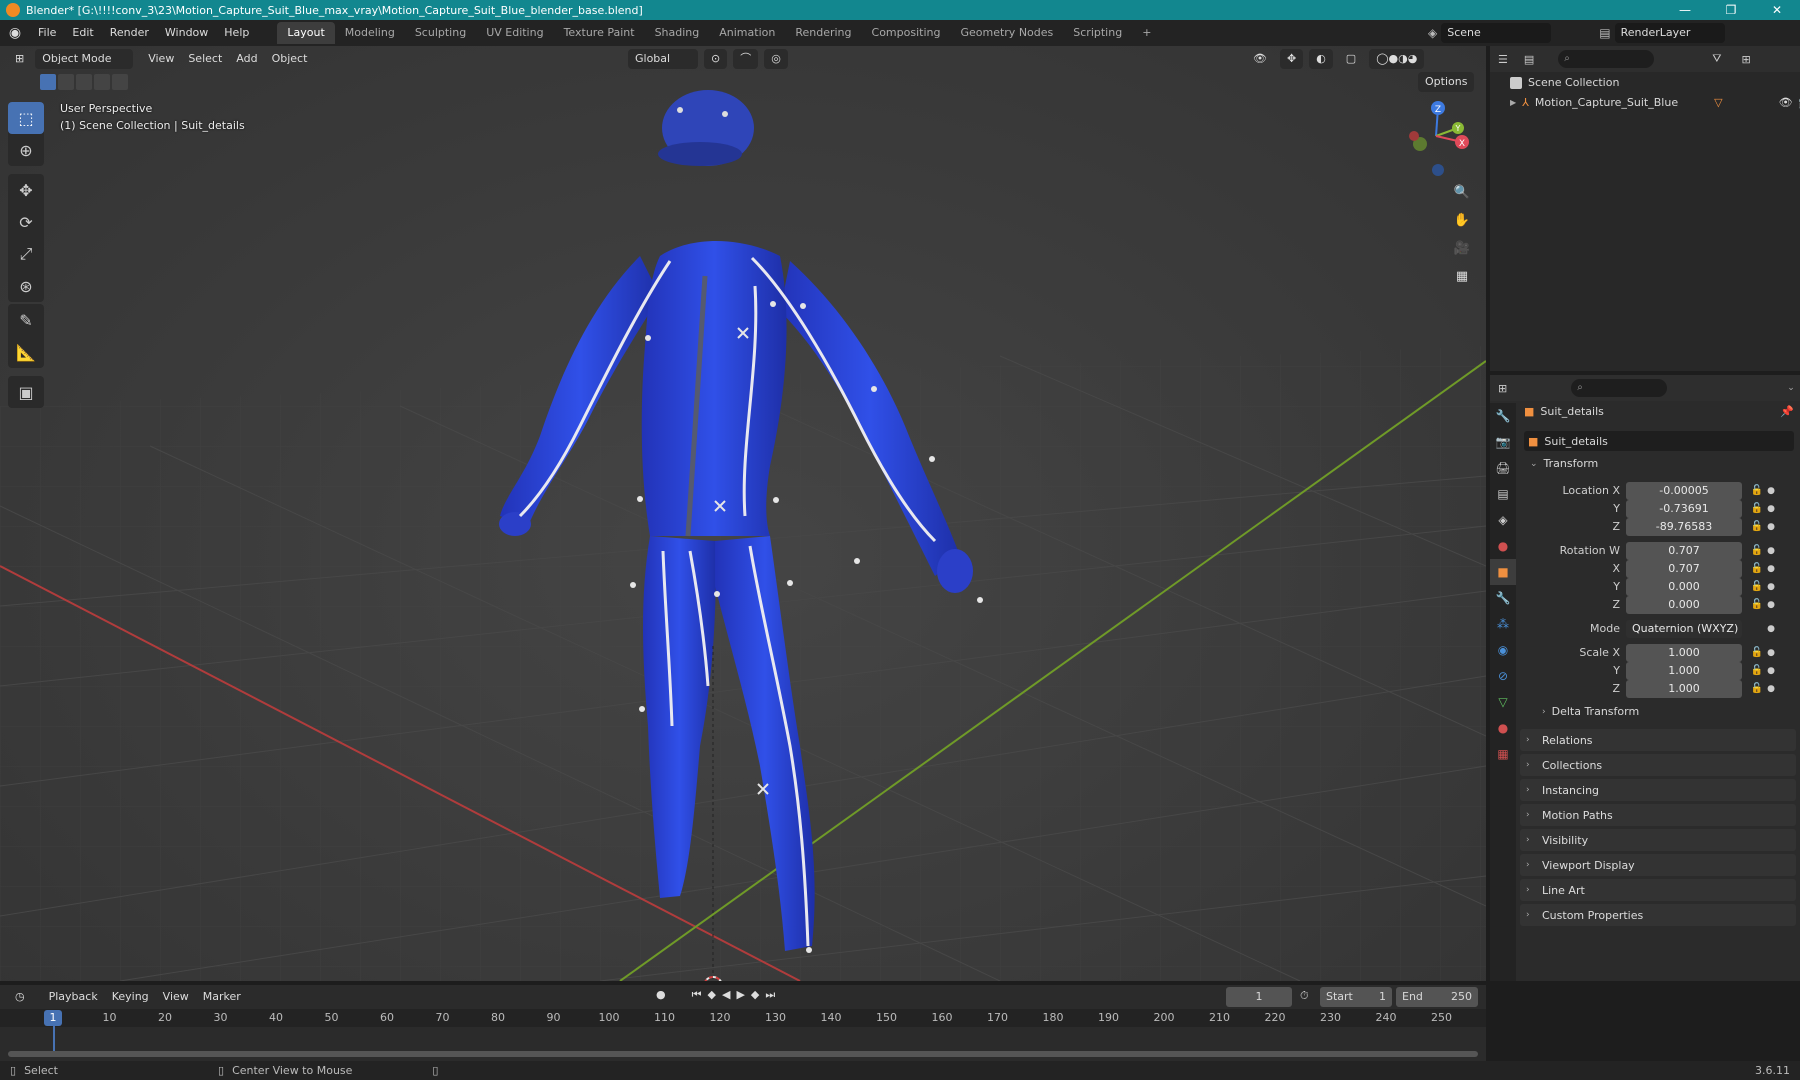 The height and width of the screenshot is (1080, 1800). What do you see at coordinates (823, 33) in the screenshot?
I see `tab-rendering: Rendering` at bounding box center [823, 33].